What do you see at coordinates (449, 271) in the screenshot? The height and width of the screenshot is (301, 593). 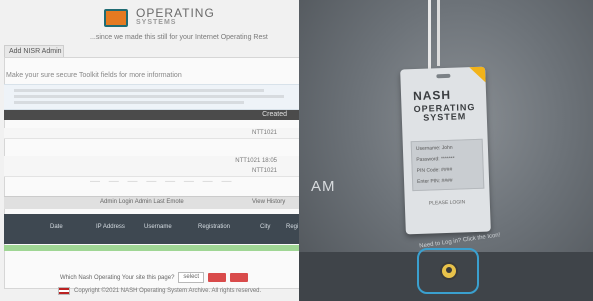 I see `user-icon` at bounding box center [449, 271].